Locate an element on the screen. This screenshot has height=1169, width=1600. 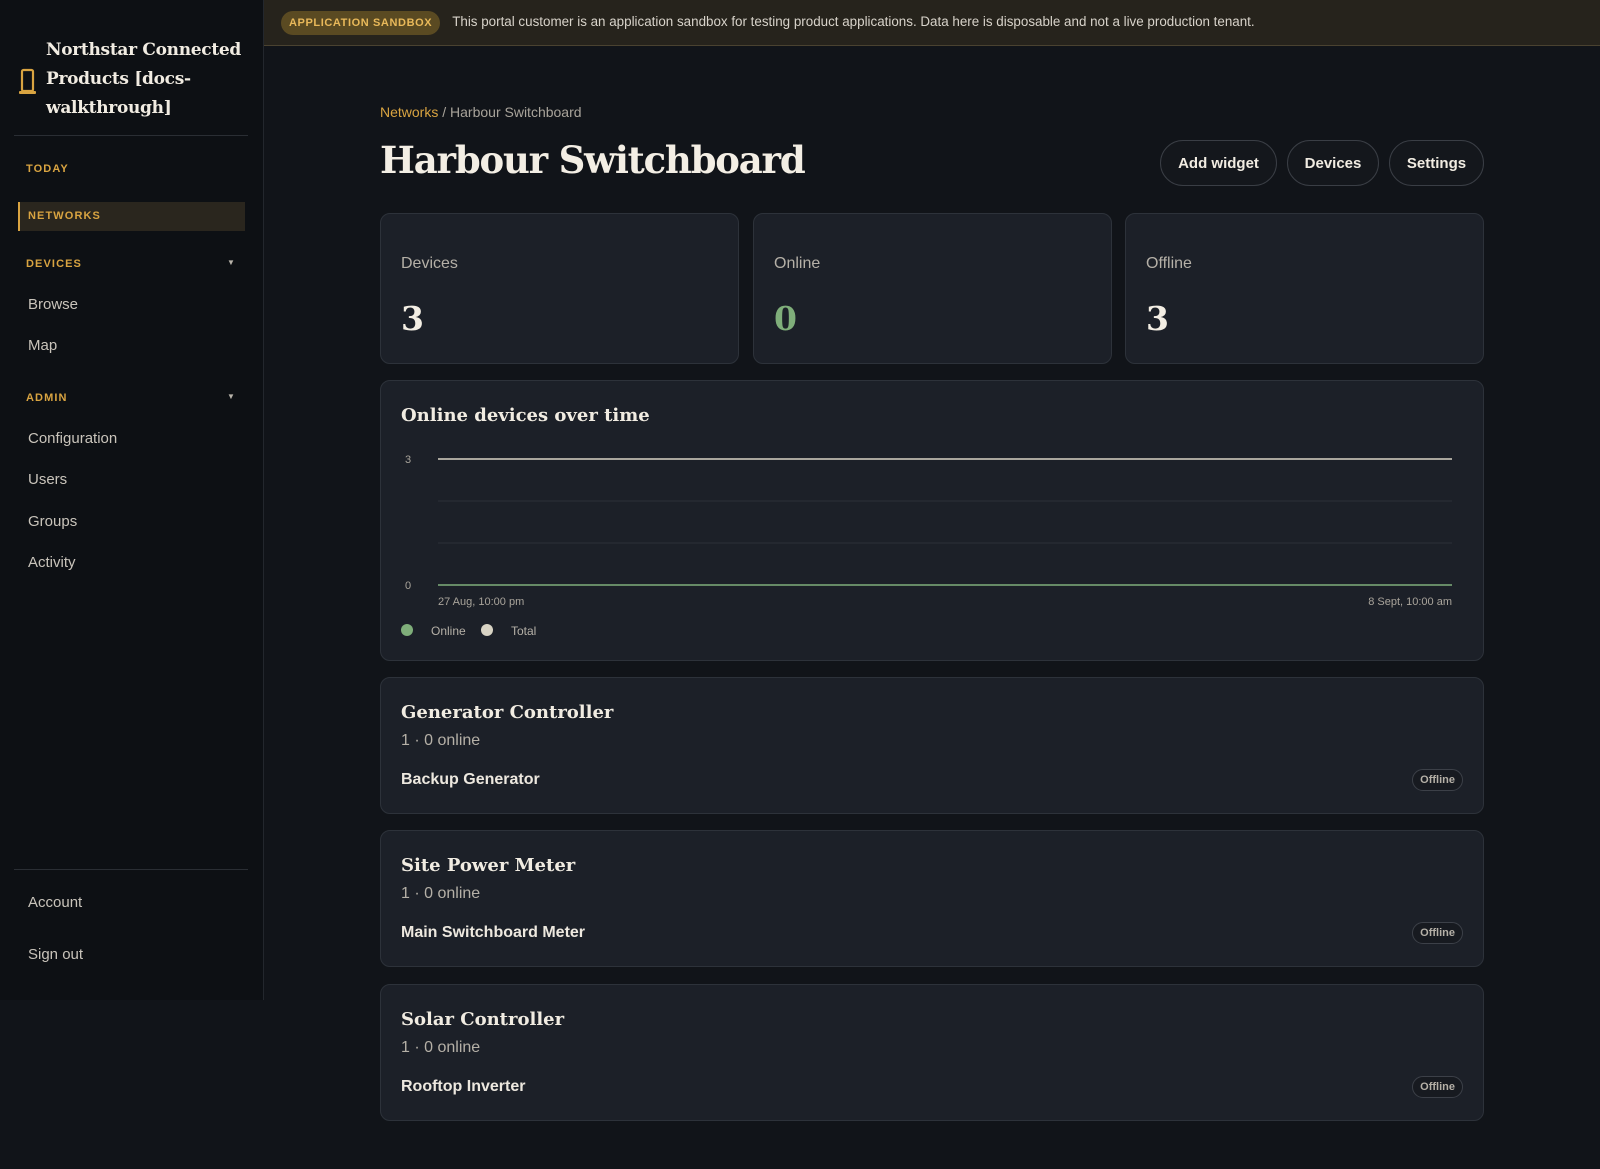
stat-card-devices: Devices 3 is located at coordinates (559, 288).